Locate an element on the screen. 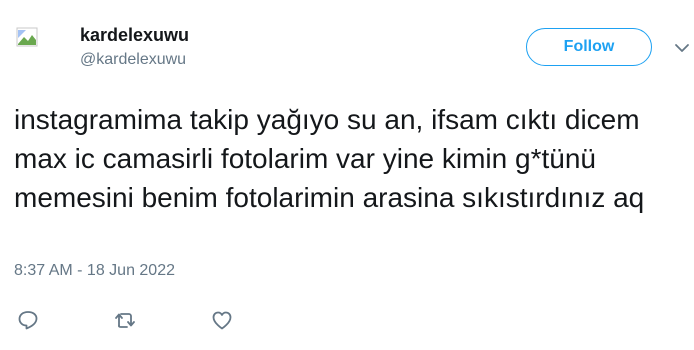  tweet-timestamp: 8:37 AM - 18 Jun 2022 is located at coordinates (94, 271).